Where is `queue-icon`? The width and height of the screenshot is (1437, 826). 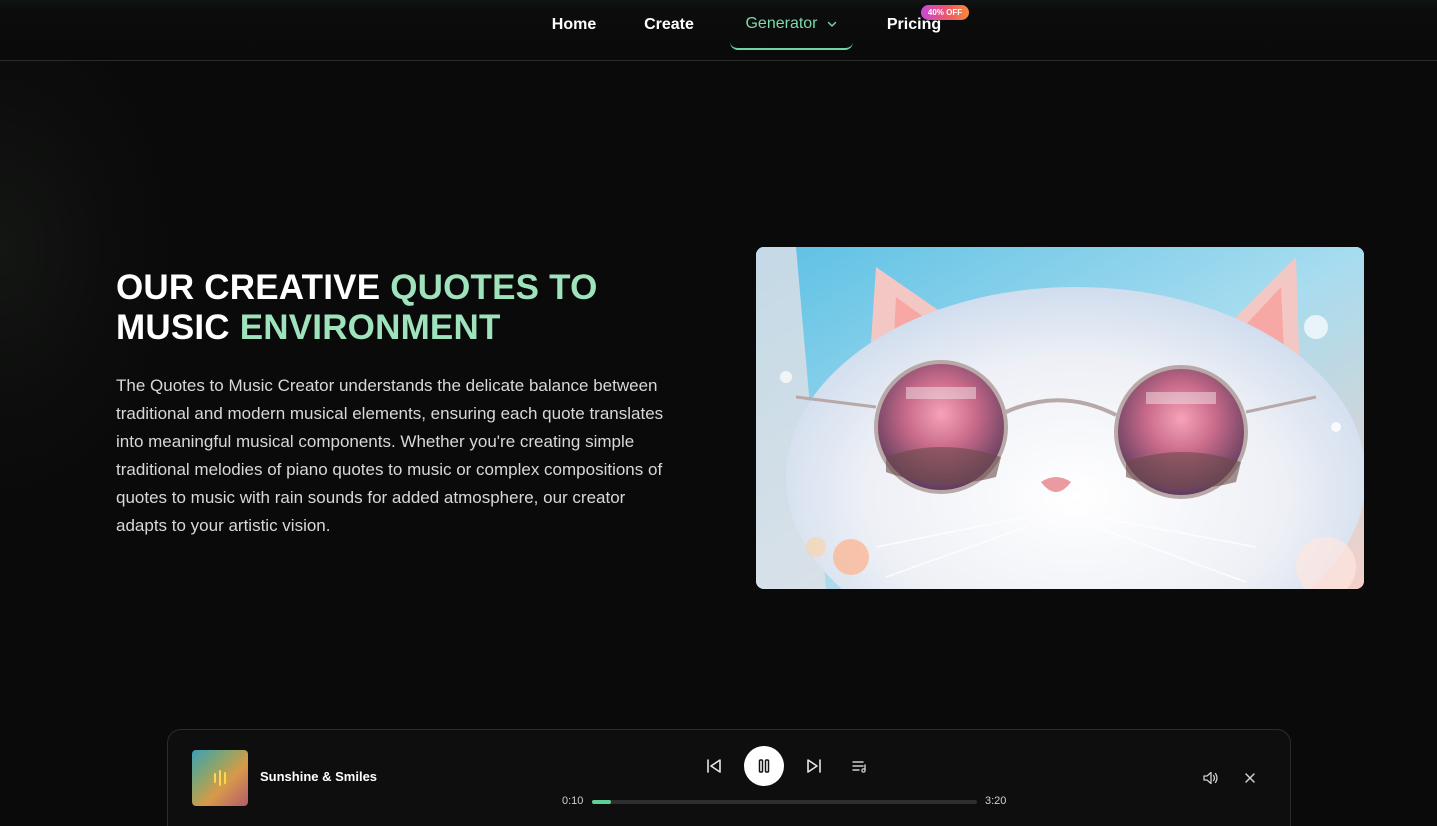 queue-icon is located at coordinates (859, 767).